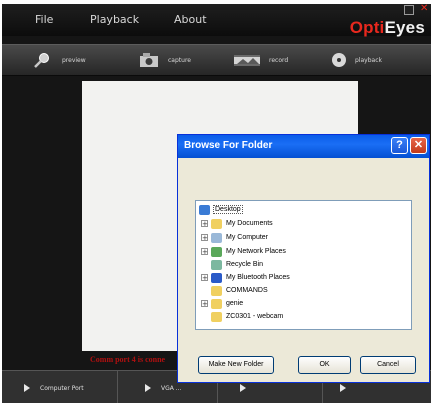 The image size is (433, 405). What do you see at coordinates (228, 145) in the screenshot?
I see `dialog-title: Browse For Folder` at bounding box center [228, 145].